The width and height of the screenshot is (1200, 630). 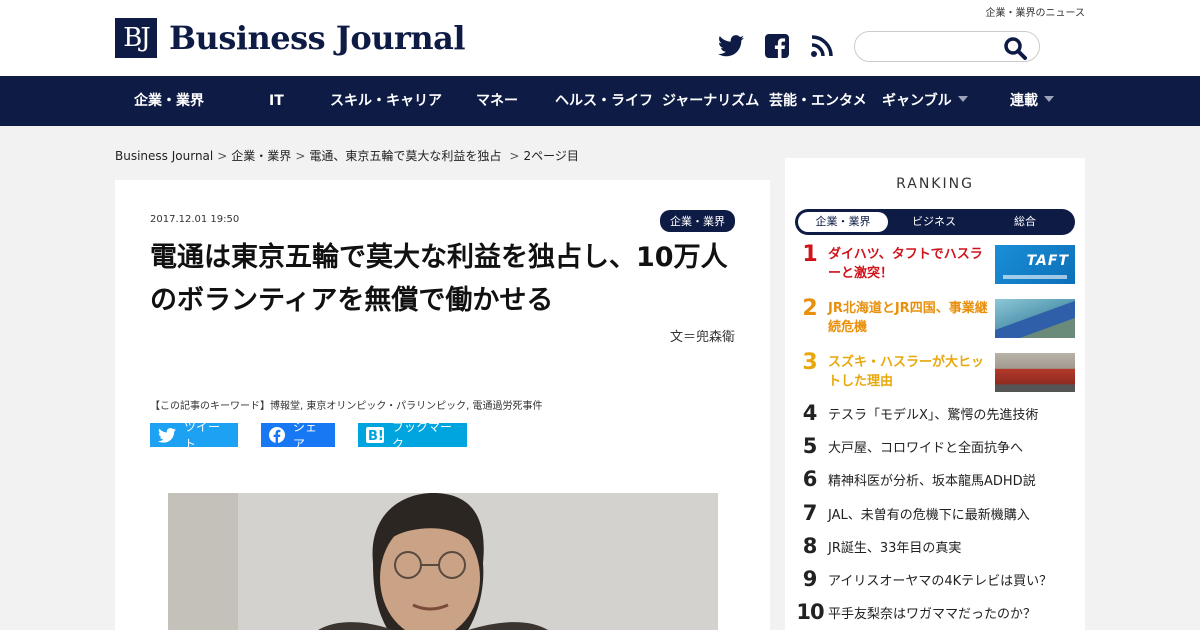 What do you see at coordinates (905, 264) in the screenshot?
I see `rank-title: ダイハツ、タフトでハスラーと激突！` at bounding box center [905, 264].